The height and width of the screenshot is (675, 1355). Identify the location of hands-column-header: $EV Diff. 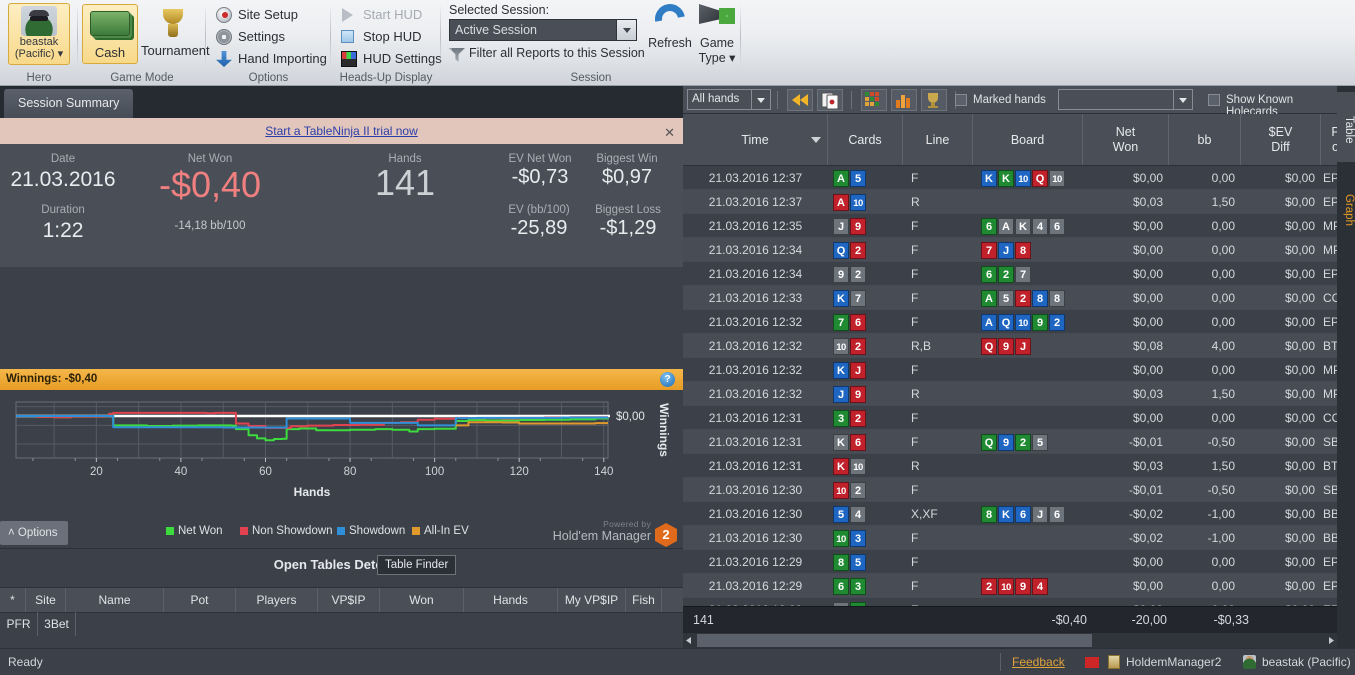
(1281, 139).